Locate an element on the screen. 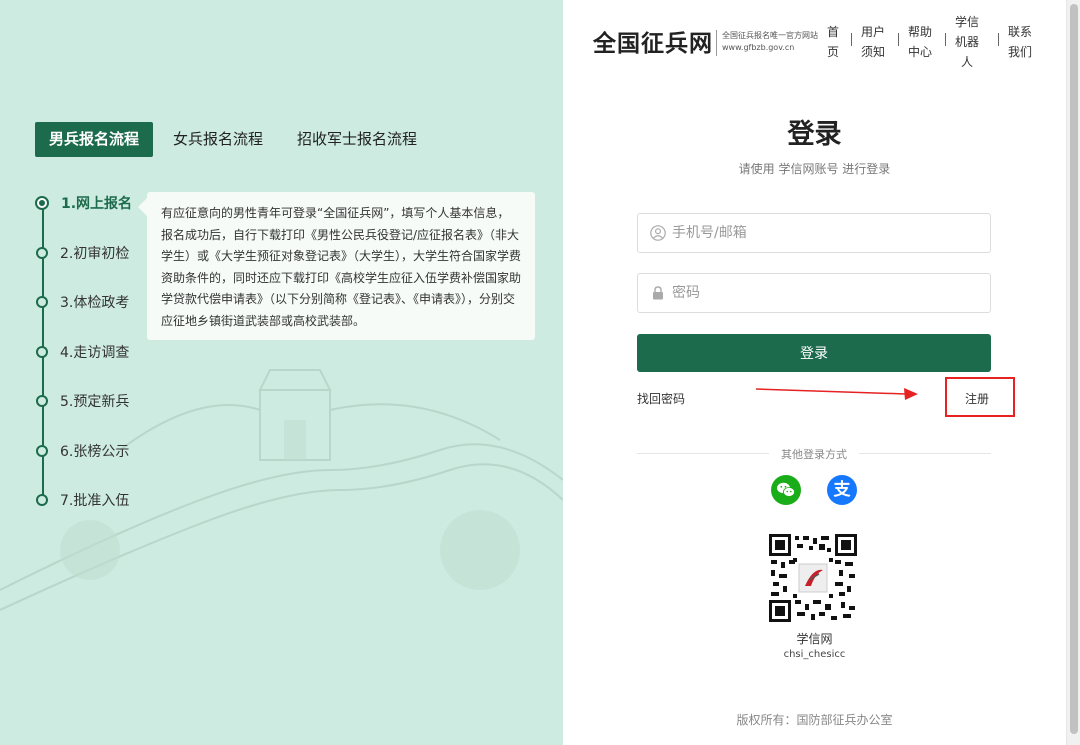  login-button: 登录 is located at coordinates (814, 353).